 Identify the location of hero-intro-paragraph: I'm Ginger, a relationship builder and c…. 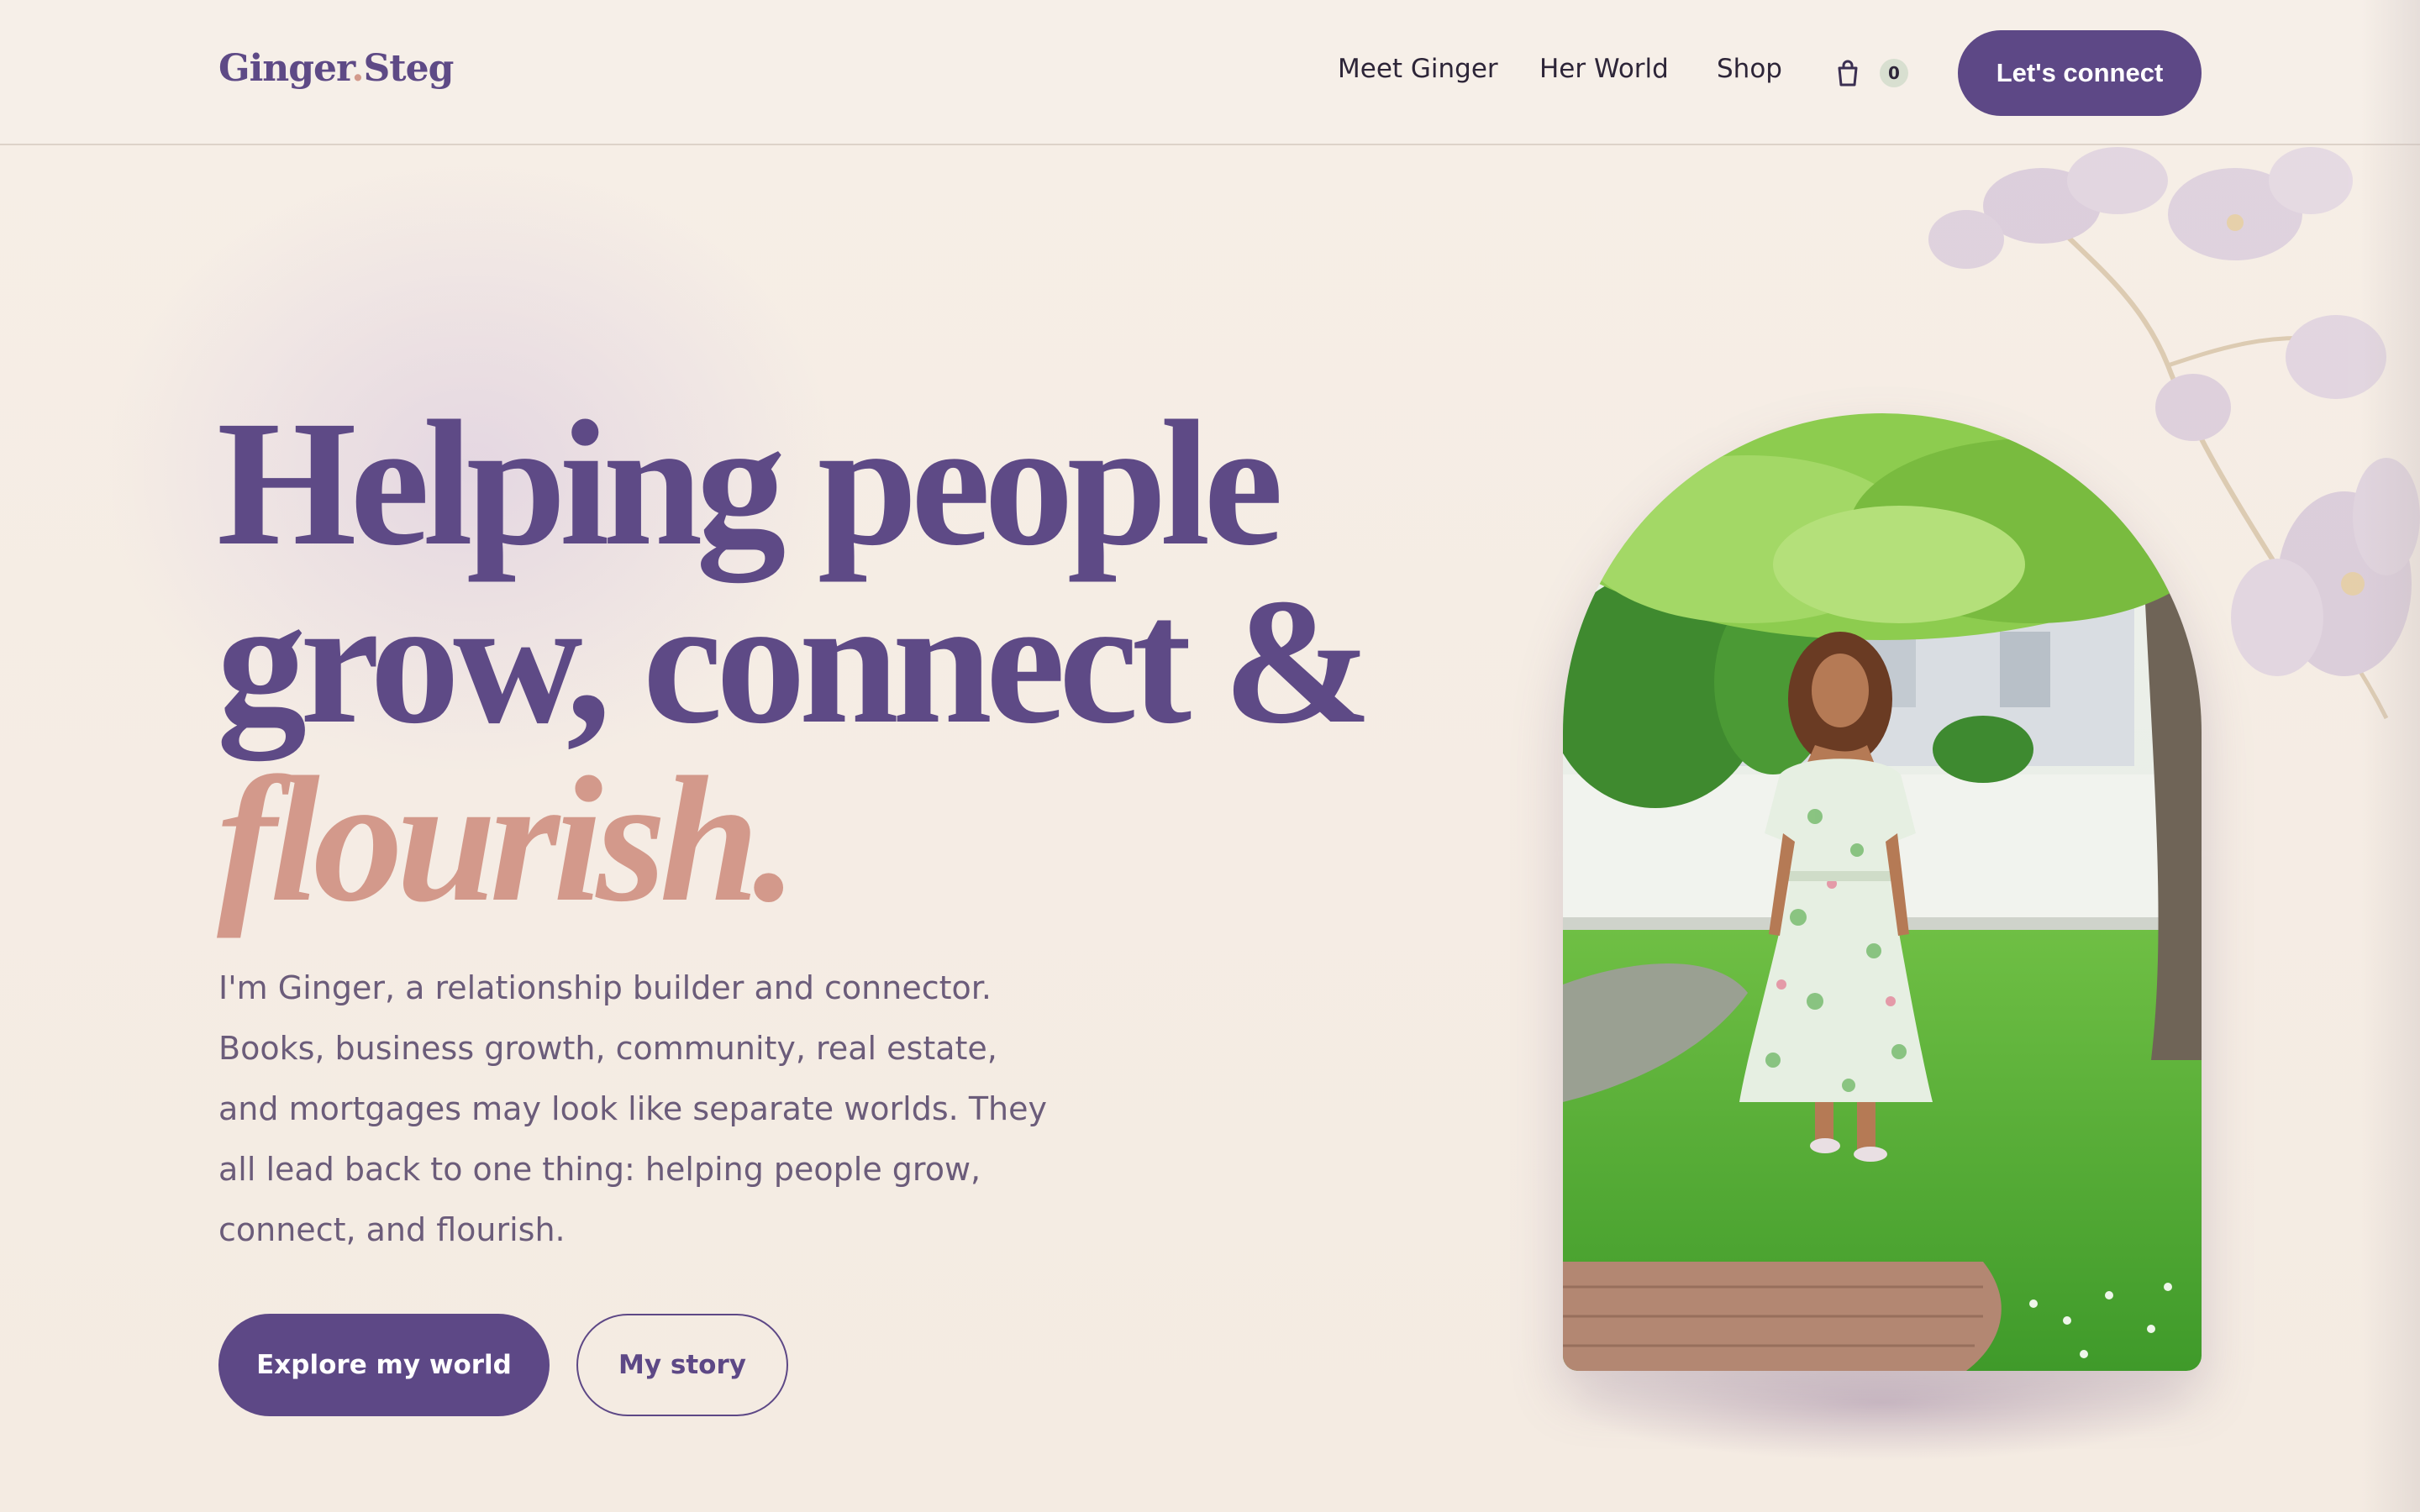
(663, 1109).